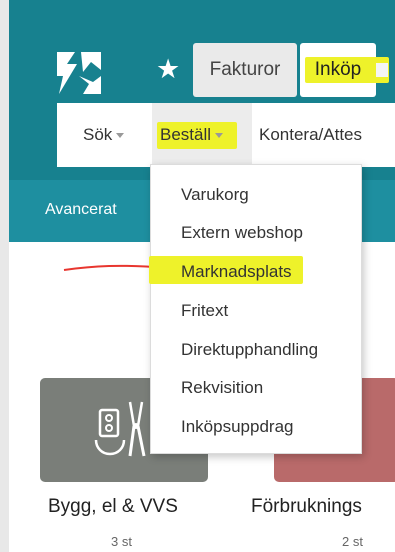  What do you see at coordinates (338, 69) in the screenshot?
I see `tab-inkop-label: Inköp` at bounding box center [338, 69].